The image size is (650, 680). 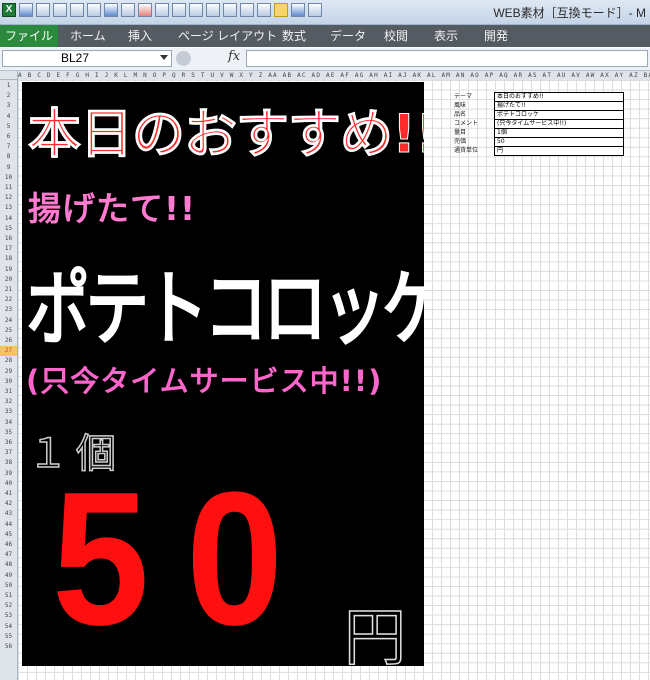 I want to click on customize-toolbar-icon, so click(x=315, y=10).